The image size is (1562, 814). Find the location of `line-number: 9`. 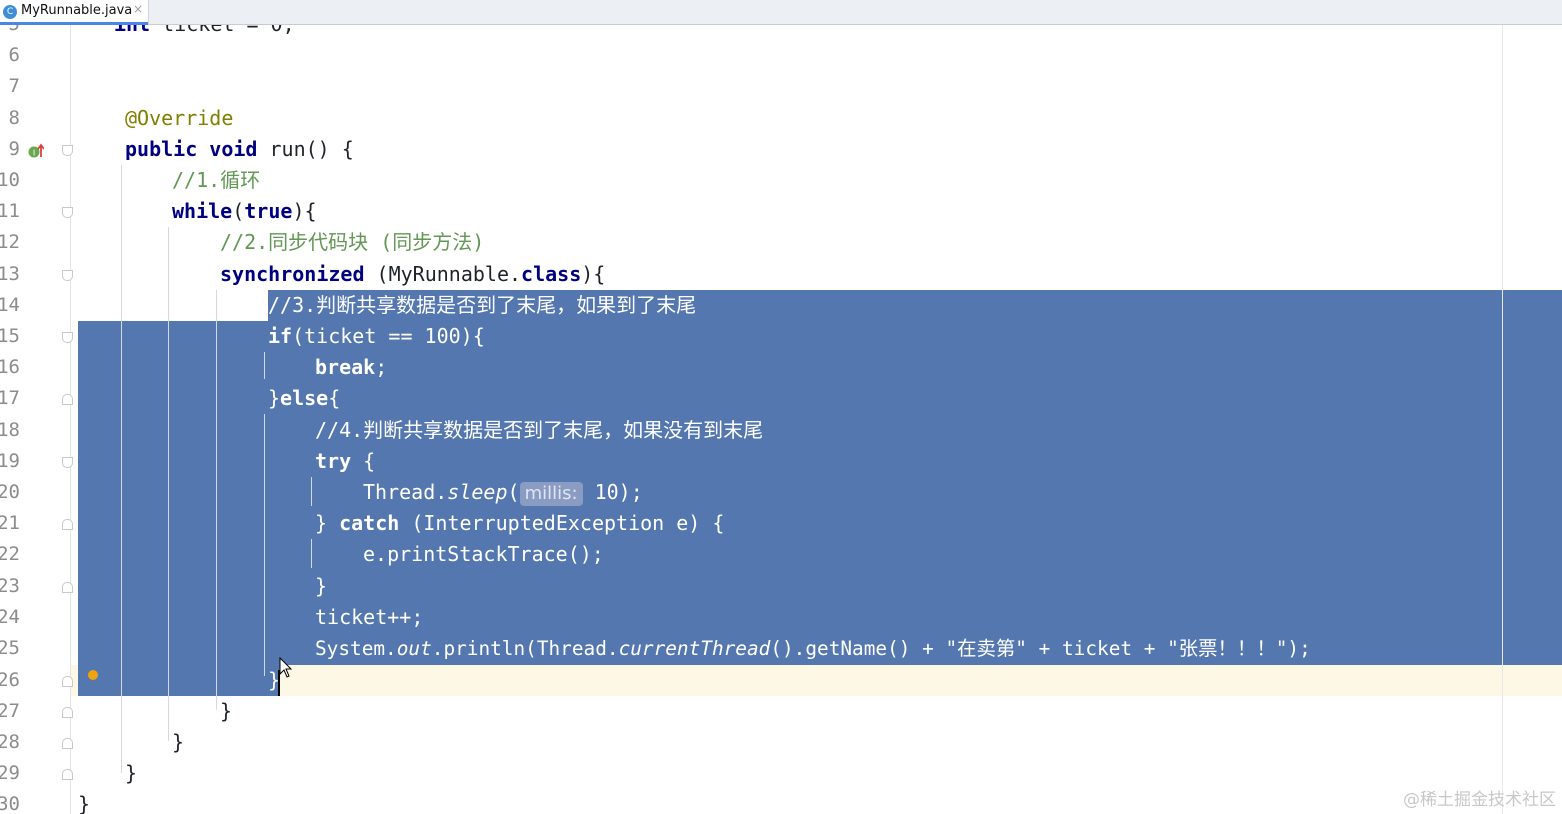

line-number: 9 is located at coordinates (14, 149).